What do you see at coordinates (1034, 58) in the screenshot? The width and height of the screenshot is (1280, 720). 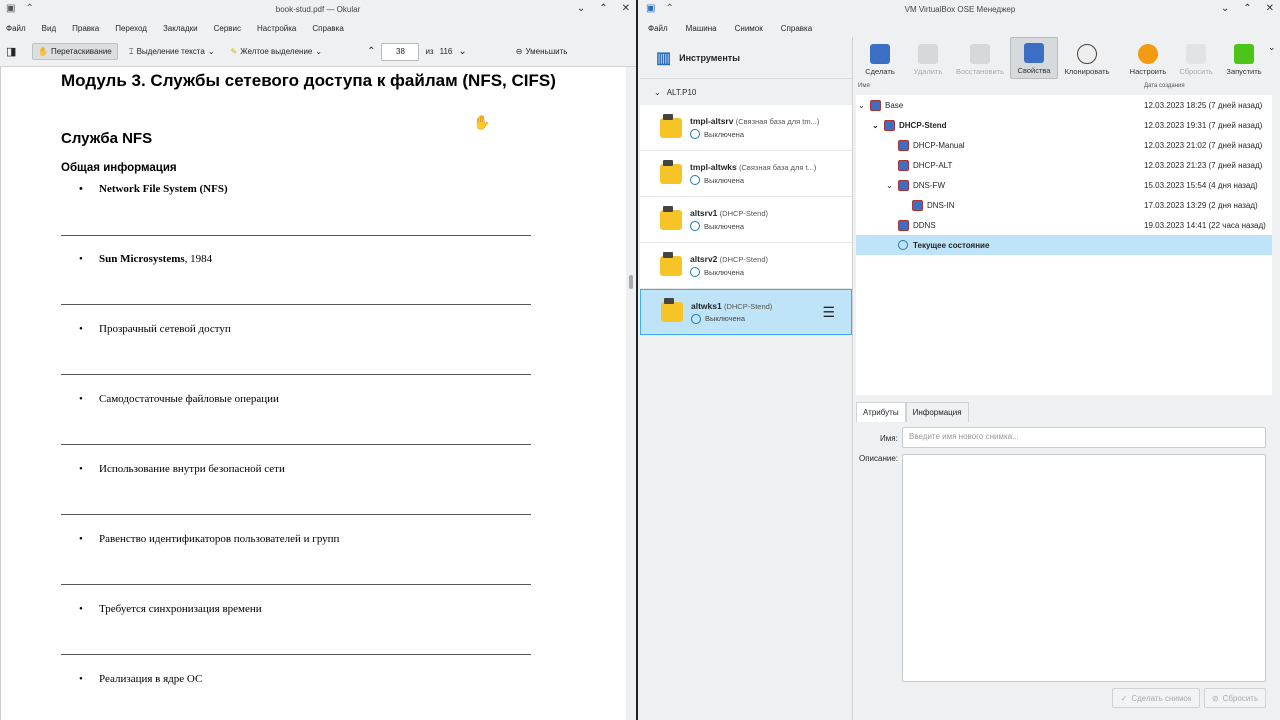 I see `properties-button: Свойства` at bounding box center [1034, 58].